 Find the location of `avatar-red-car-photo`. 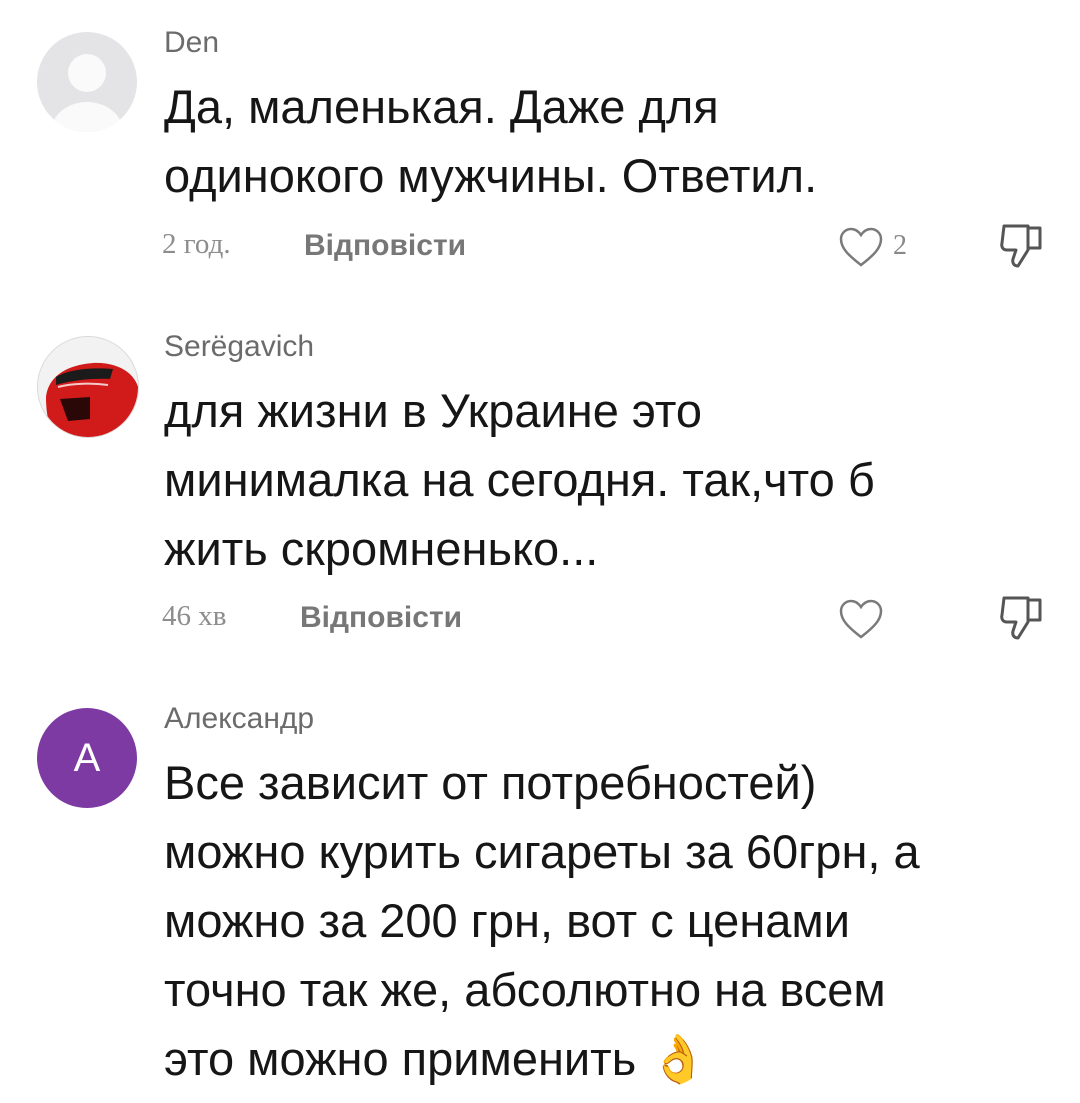

avatar-red-car-photo is located at coordinates (88, 387).